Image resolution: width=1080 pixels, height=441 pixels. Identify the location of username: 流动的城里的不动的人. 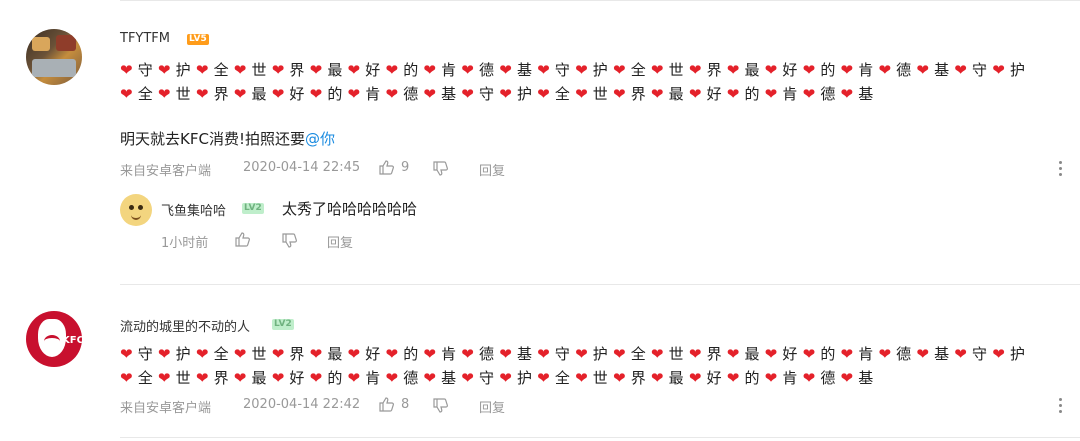
(185, 325).